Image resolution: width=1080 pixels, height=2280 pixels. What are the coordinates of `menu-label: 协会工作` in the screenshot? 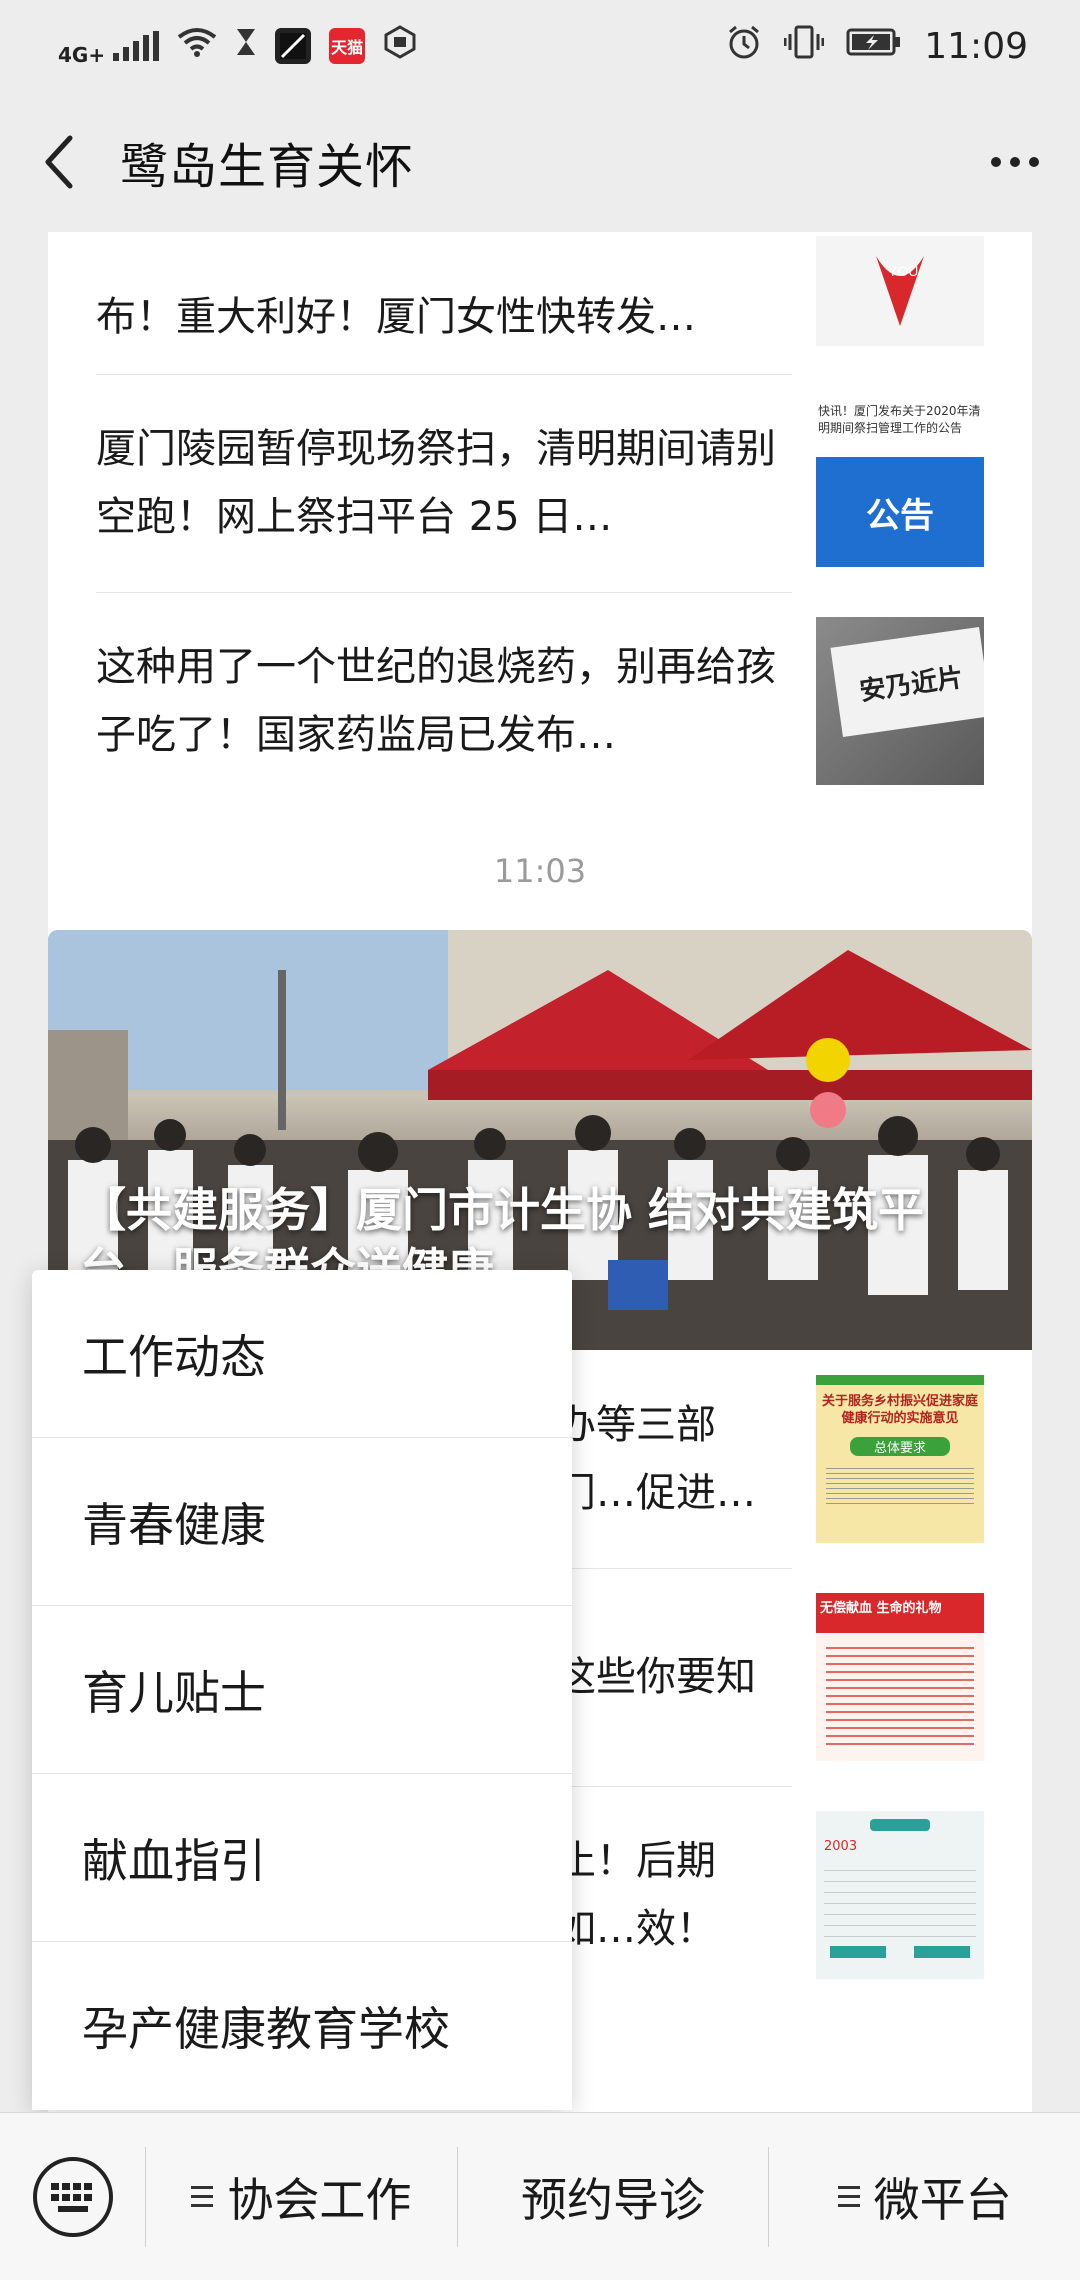 It's located at (319, 2199).